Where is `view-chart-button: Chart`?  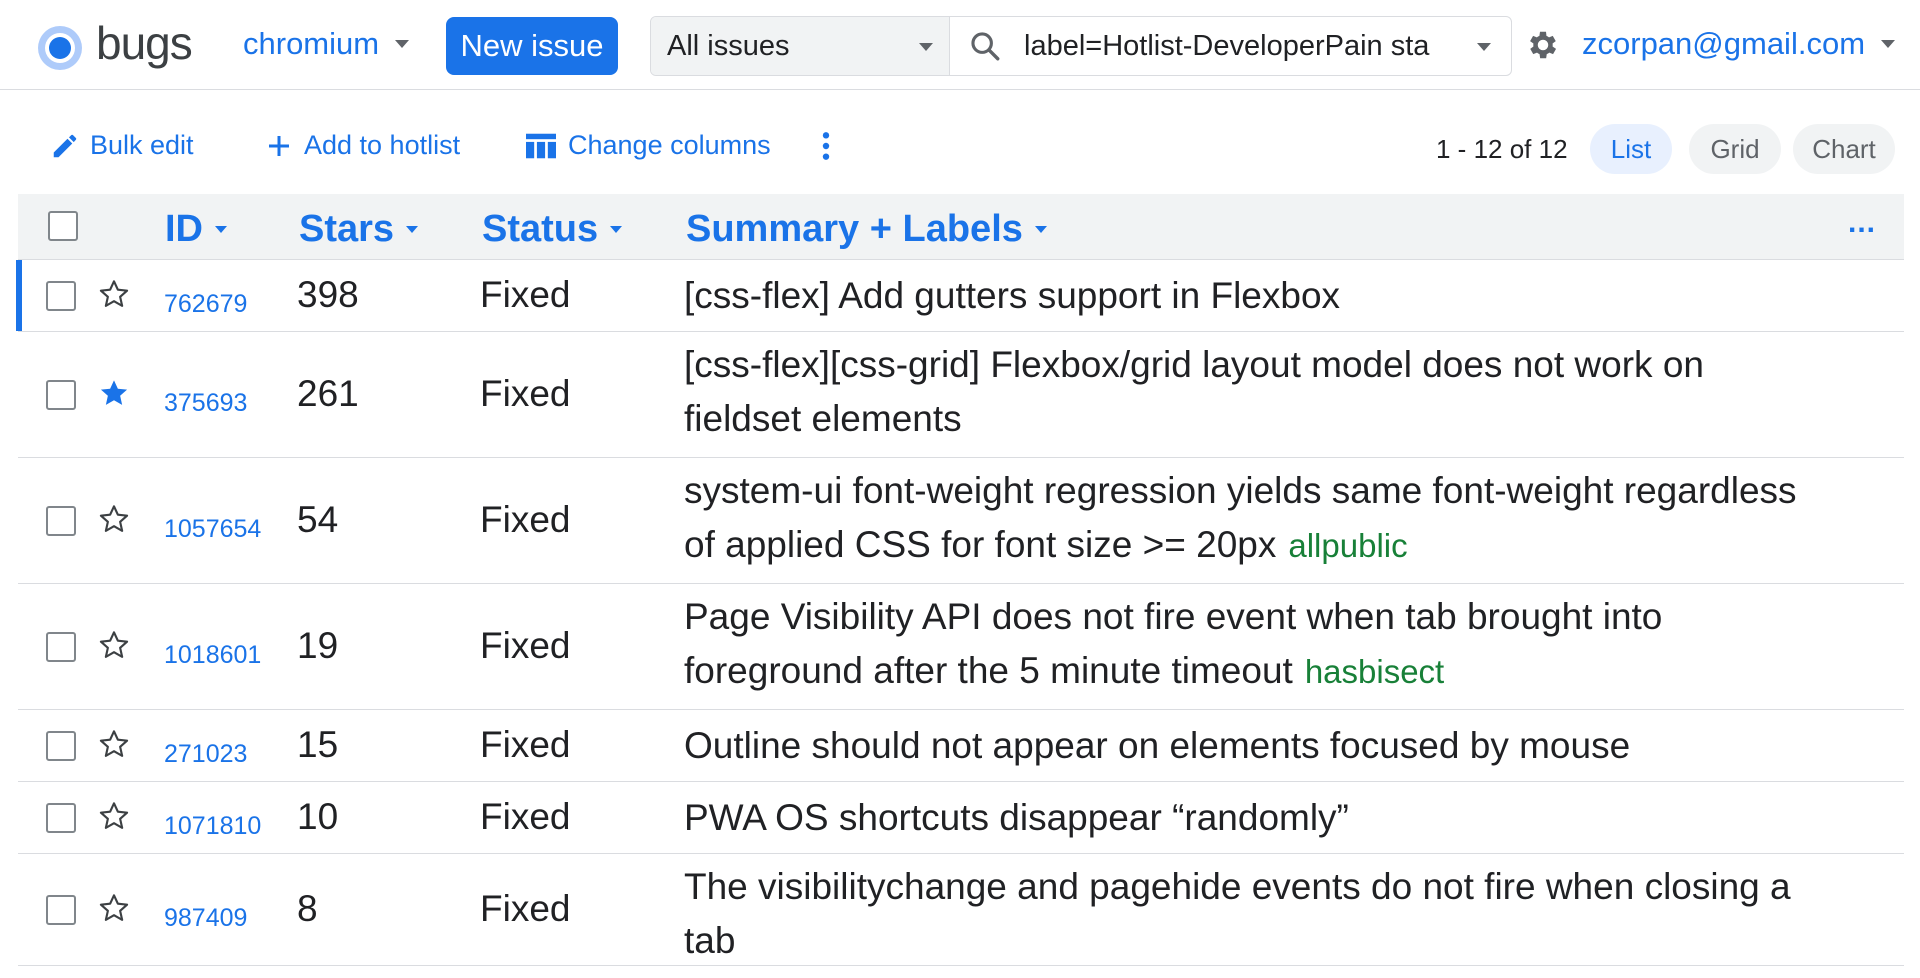 view-chart-button: Chart is located at coordinates (1844, 149).